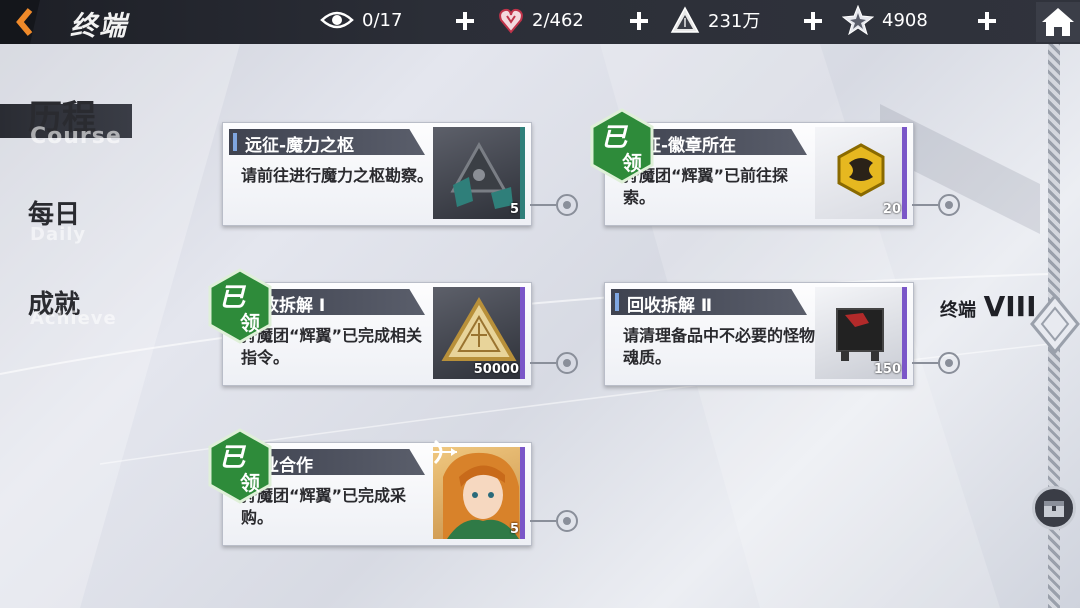 This screenshot has width=1080, height=608. I want to click on resource-value: 231万, so click(734, 21).